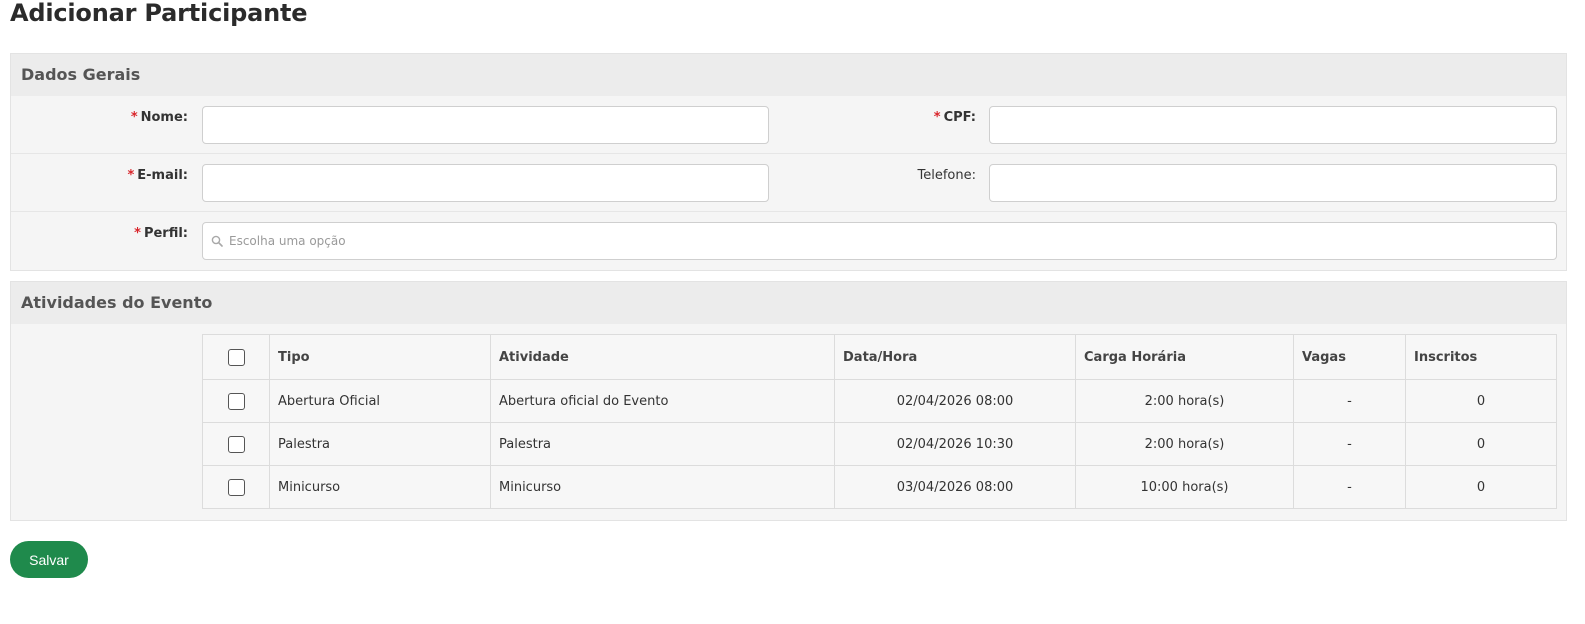 The image size is (1585, 624). I want to click on column-header-tipo: Tipo, so click(380, 357).